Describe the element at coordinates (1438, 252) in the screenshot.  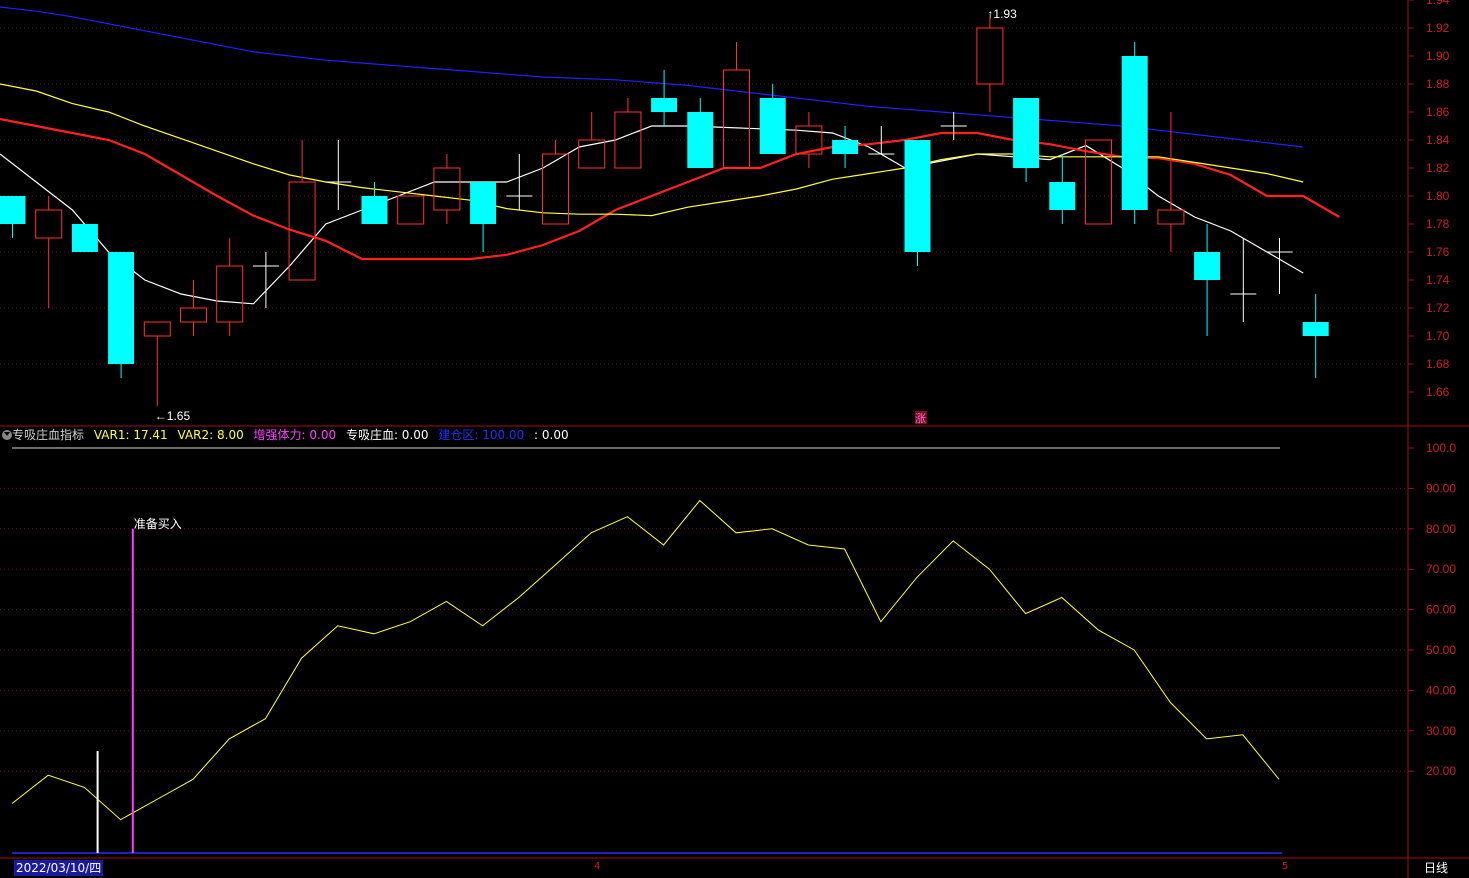
I see `price-tick-label: 1.76` at that location.